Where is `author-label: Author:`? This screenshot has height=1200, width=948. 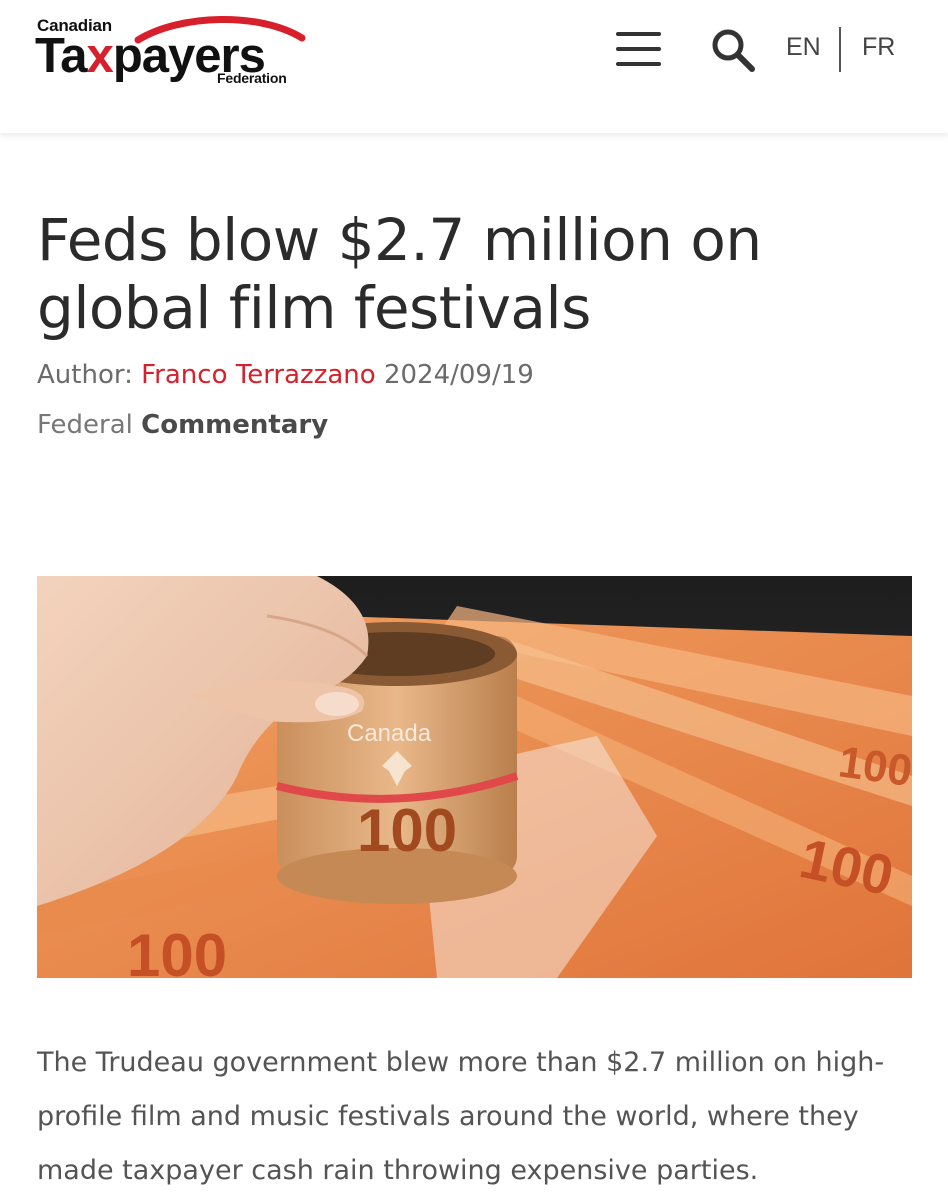
author-label: Author: is located at coordinates (85, 375).